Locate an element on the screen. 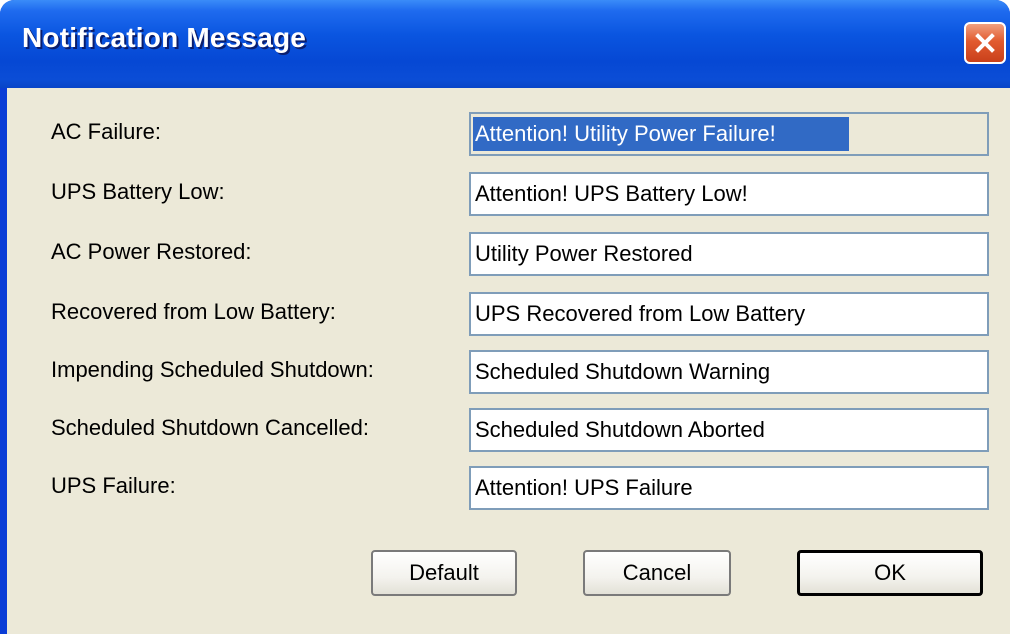  label-recovered-low-battery: Recovered from Low Battery: is located at coordinates (193, 311).